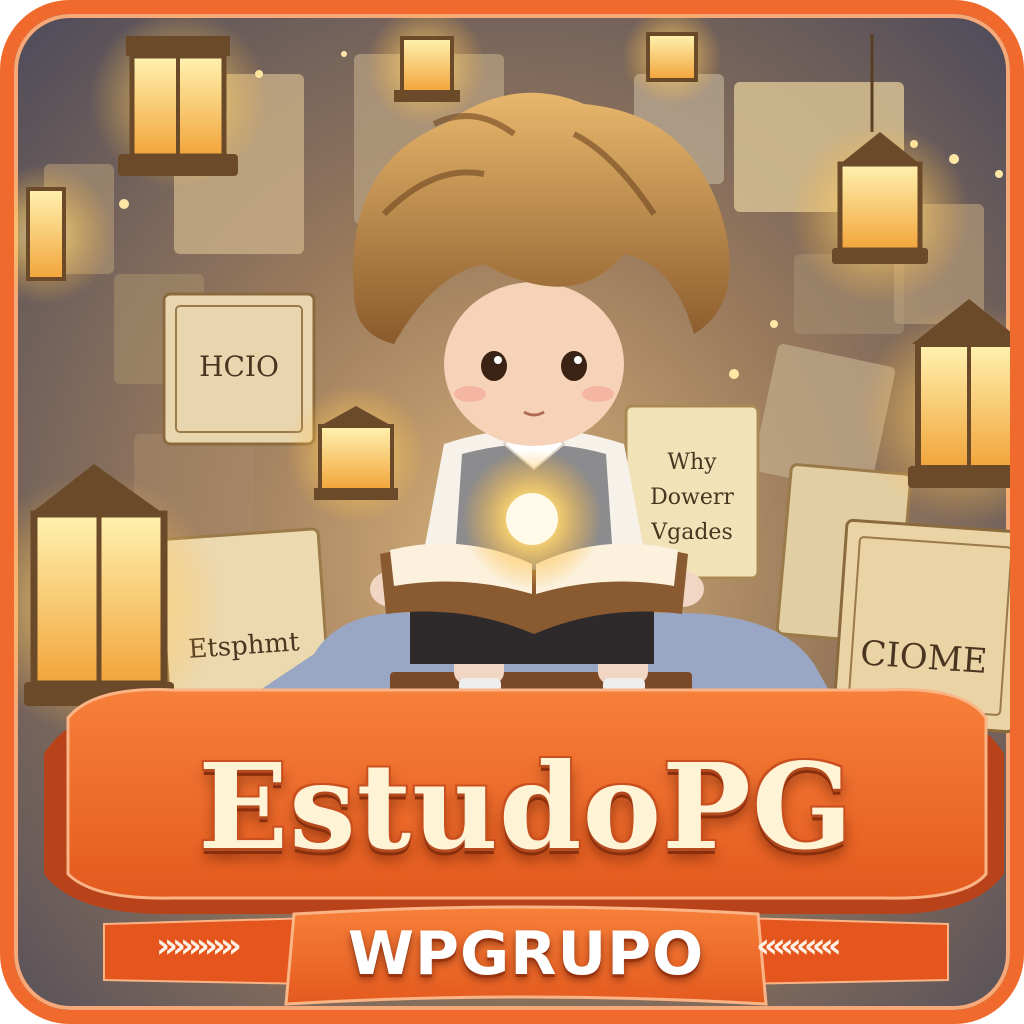  What do you see at coordinates (692, 462) in the screenshot?
I see `svg-text: Why` at bounding box center [692, 462].